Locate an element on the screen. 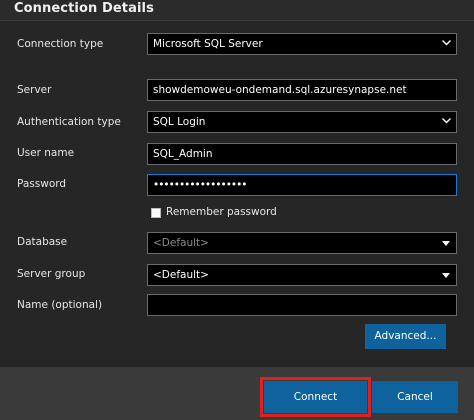  auth-type-value: SQL Login is located at coordinates (179, 122).